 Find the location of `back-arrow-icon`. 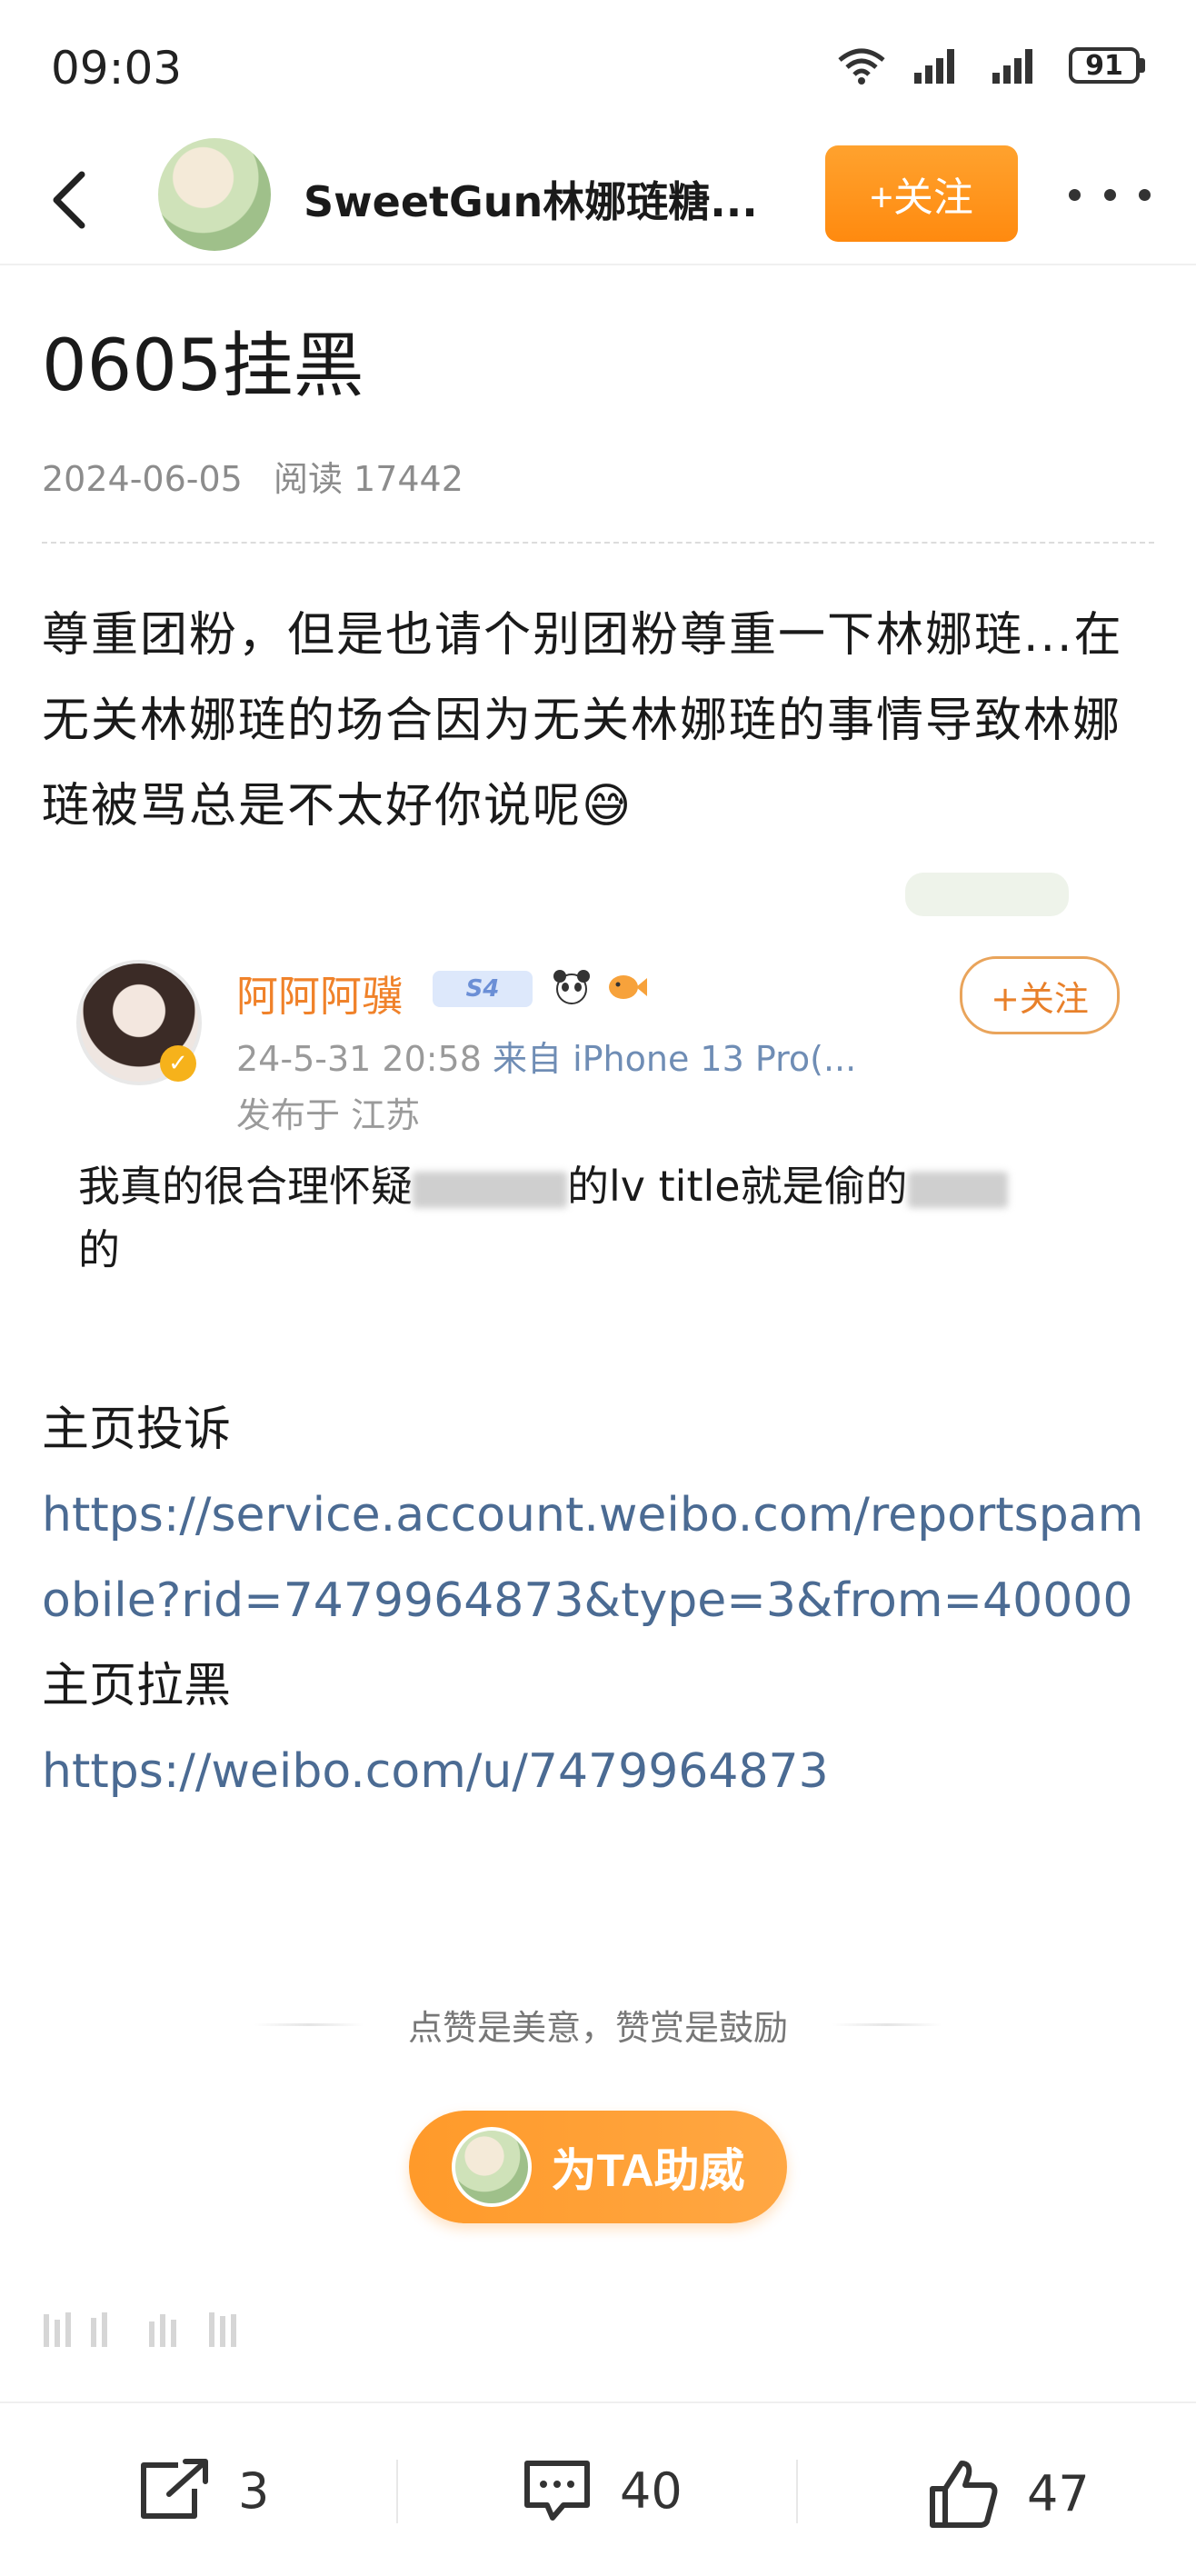

back-arrow-icon is located at coordinates (72, 200).